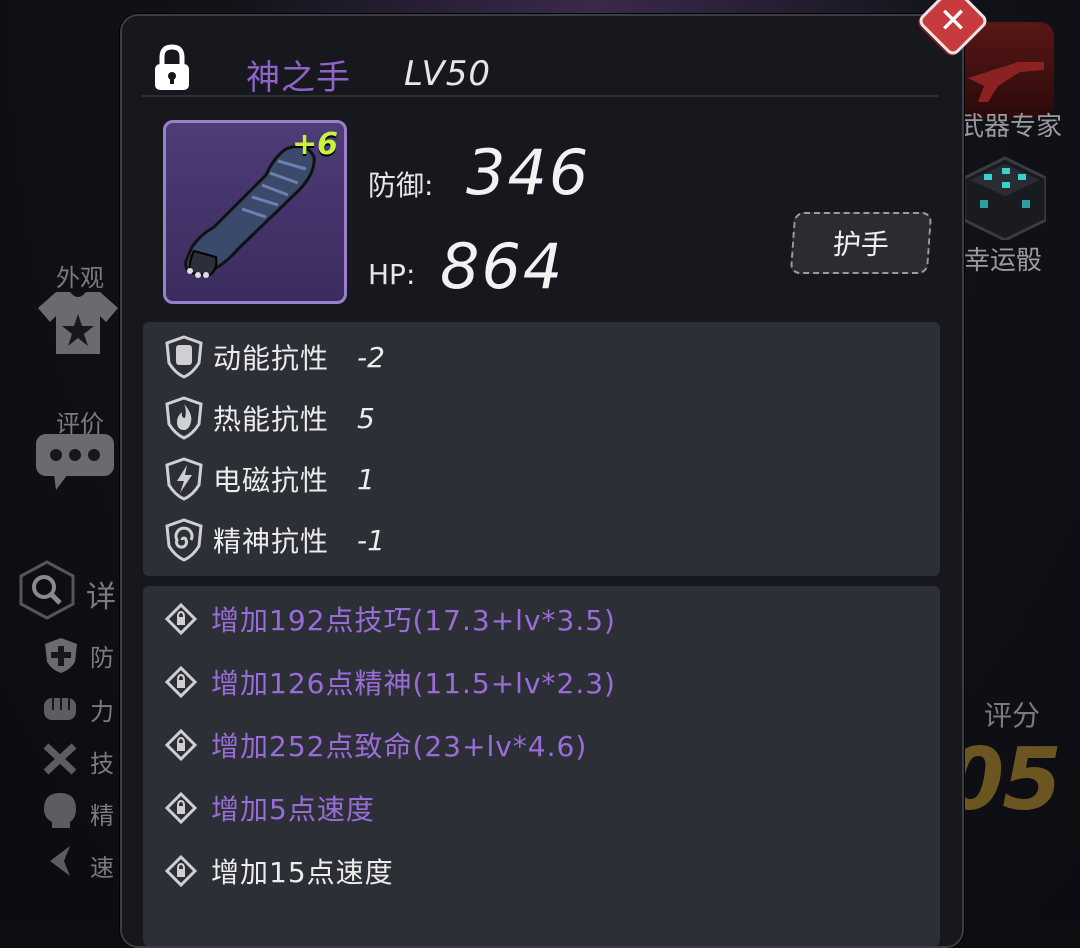 The width and height of the screenshot is (1080, 948). I want to click on item-name: 神之手, so click(298, 78).